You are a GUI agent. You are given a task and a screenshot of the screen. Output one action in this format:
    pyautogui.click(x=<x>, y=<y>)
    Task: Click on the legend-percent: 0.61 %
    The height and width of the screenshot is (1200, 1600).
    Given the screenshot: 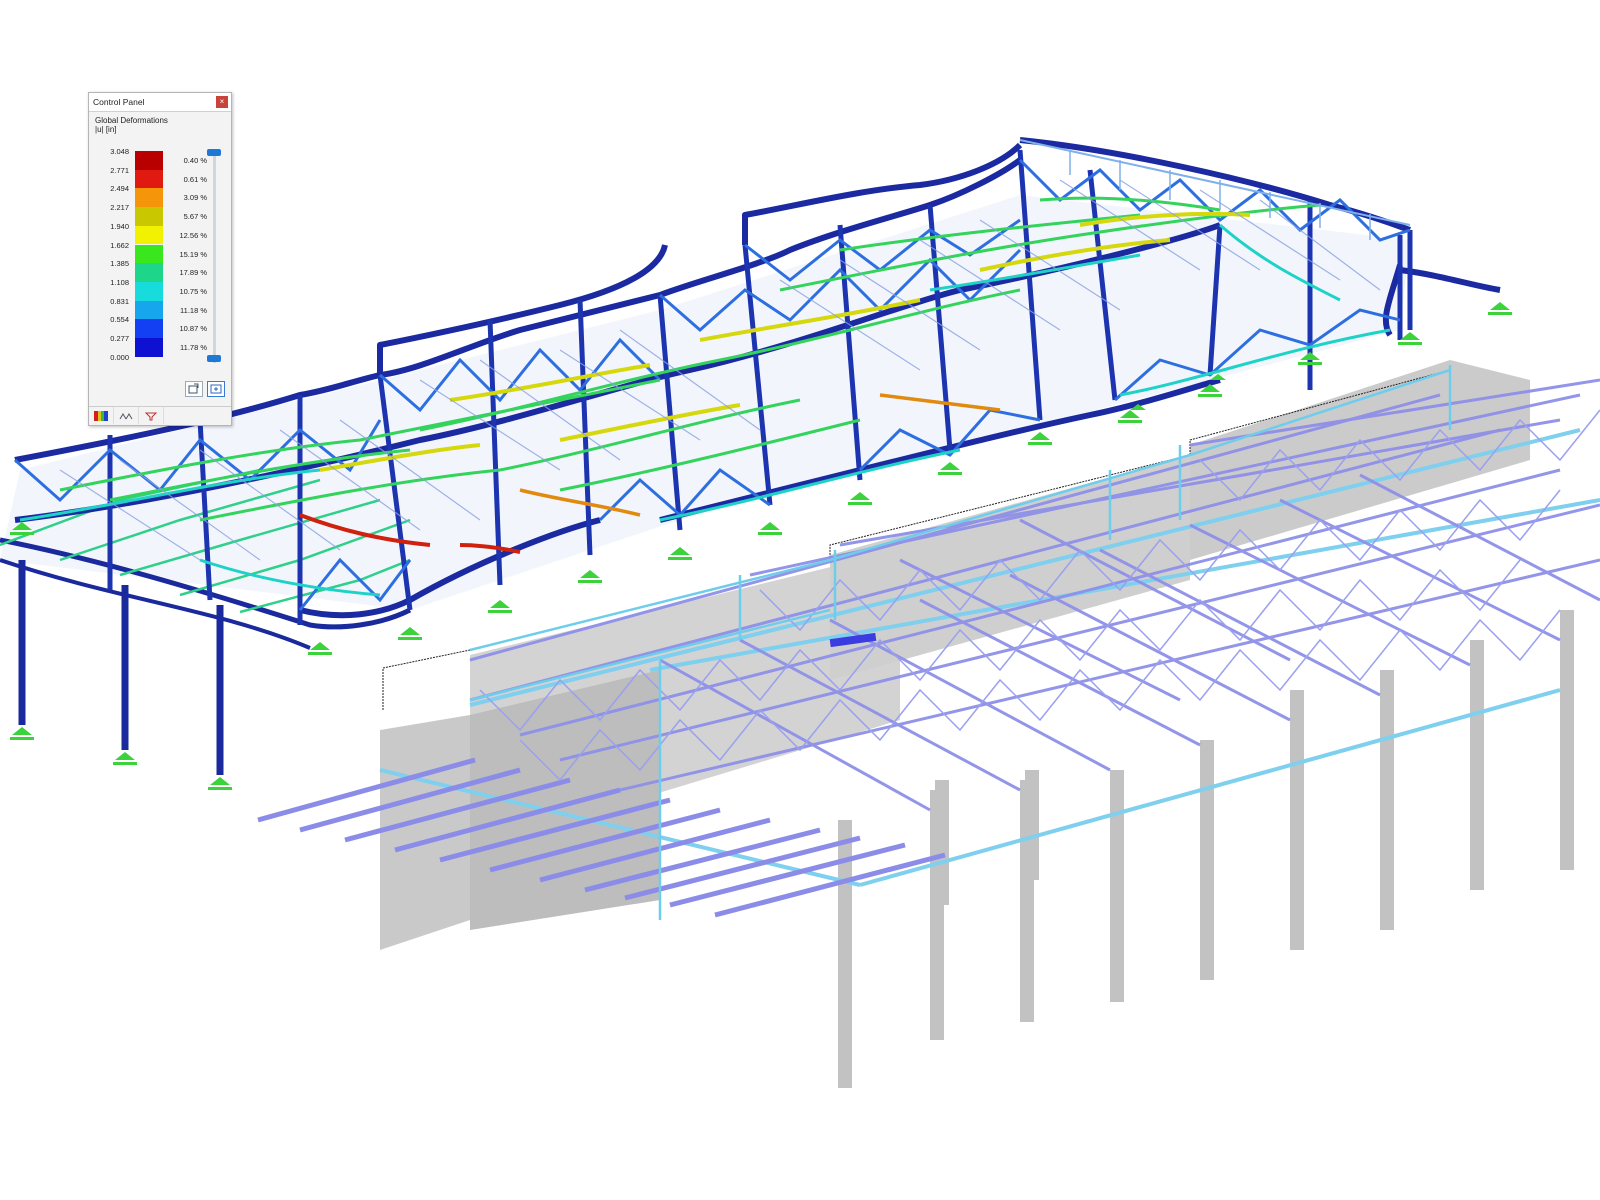 What is the action you would take?
    pyautogui.click(x=195, y=179)
    